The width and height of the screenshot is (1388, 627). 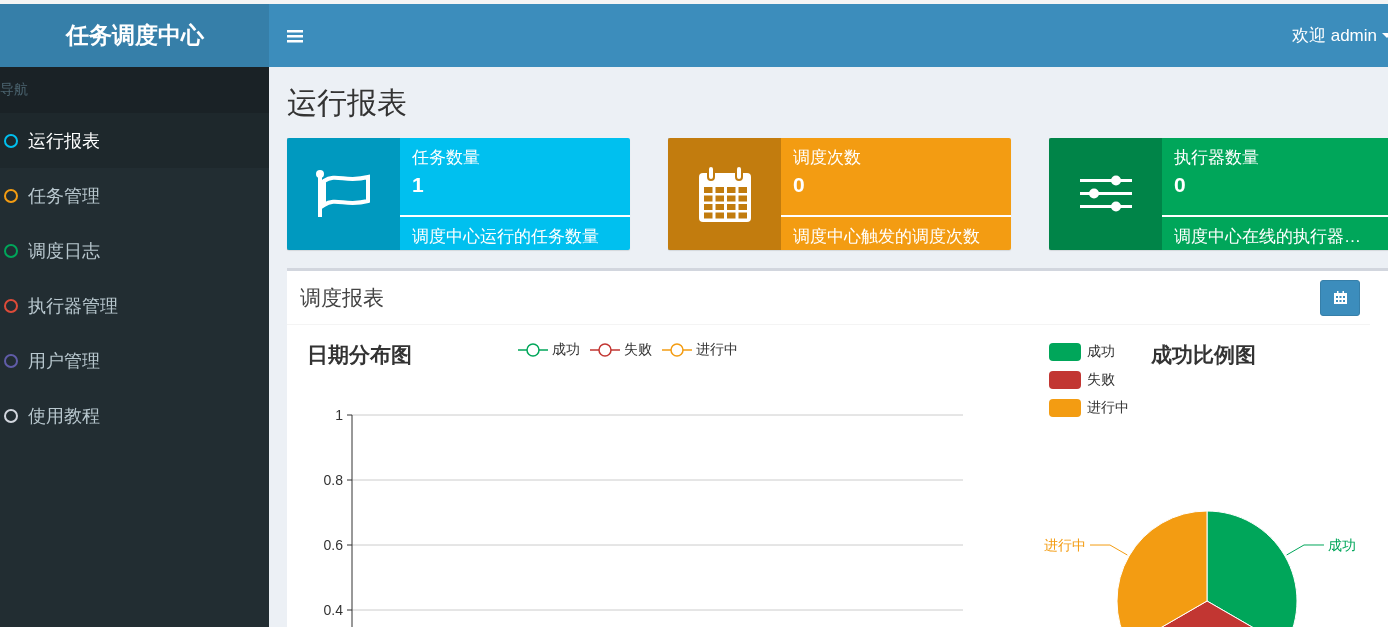 What do you see at coordinates (134, 250) in the screenshot?
I see `sidebar-item: 调度日志` at bounding box center [134, 250].